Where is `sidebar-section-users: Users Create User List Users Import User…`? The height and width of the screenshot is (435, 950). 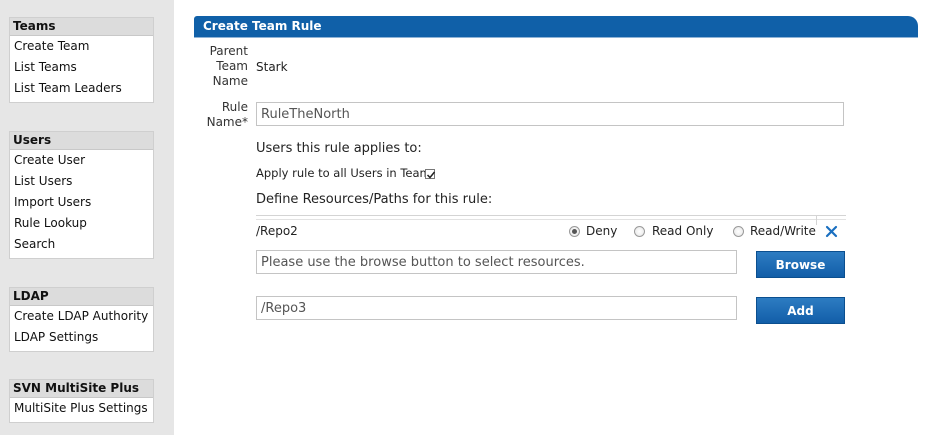
sidebar-section-users: Users Create User List Users Import User… is located at coordinates (81, 195).